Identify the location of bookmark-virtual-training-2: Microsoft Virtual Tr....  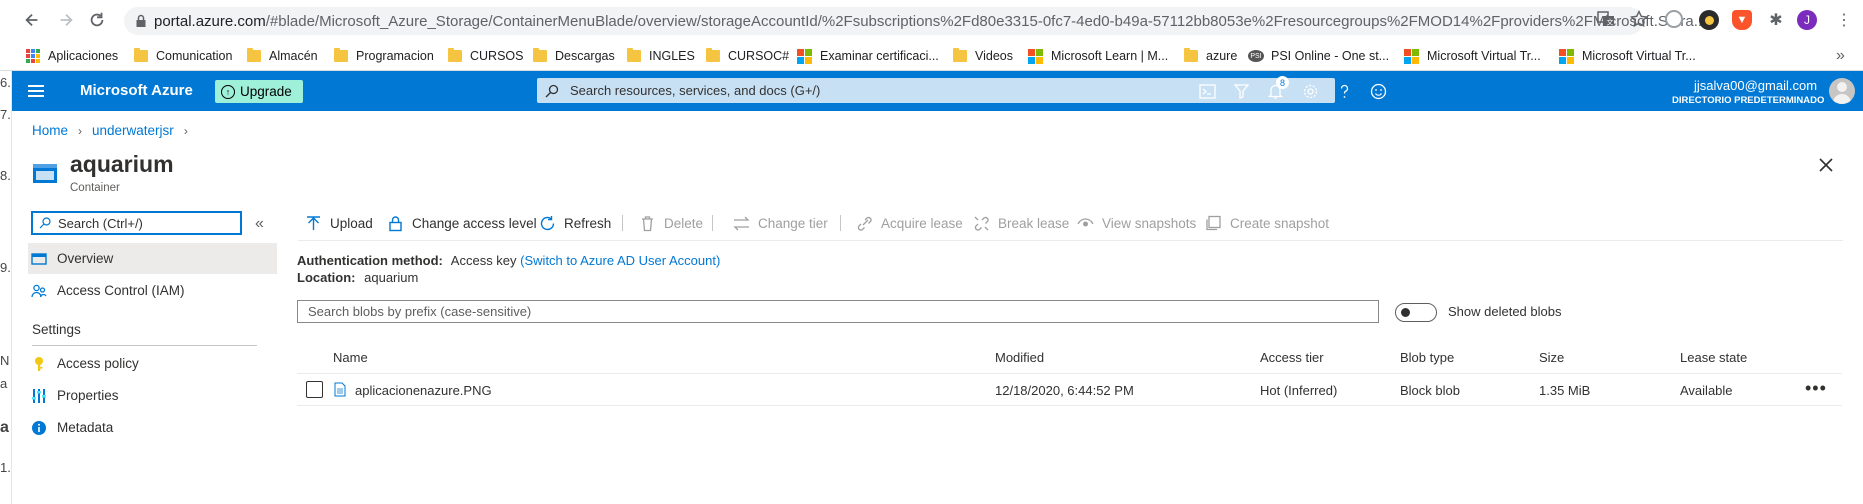
(1627, 56).